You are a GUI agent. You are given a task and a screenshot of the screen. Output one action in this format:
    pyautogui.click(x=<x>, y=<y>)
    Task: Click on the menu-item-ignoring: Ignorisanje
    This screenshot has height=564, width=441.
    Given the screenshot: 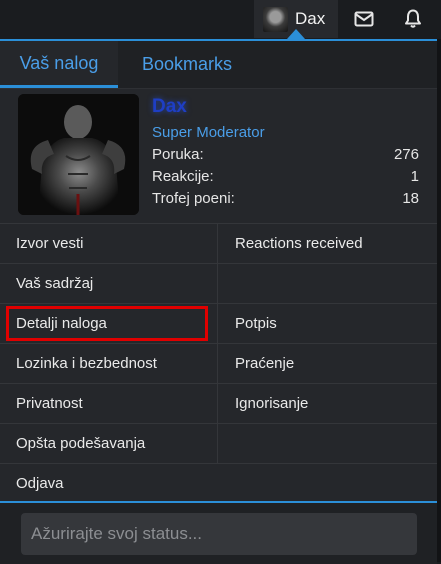 What is the action you would take?
    pyautogui.click(x=327, y=403)
    